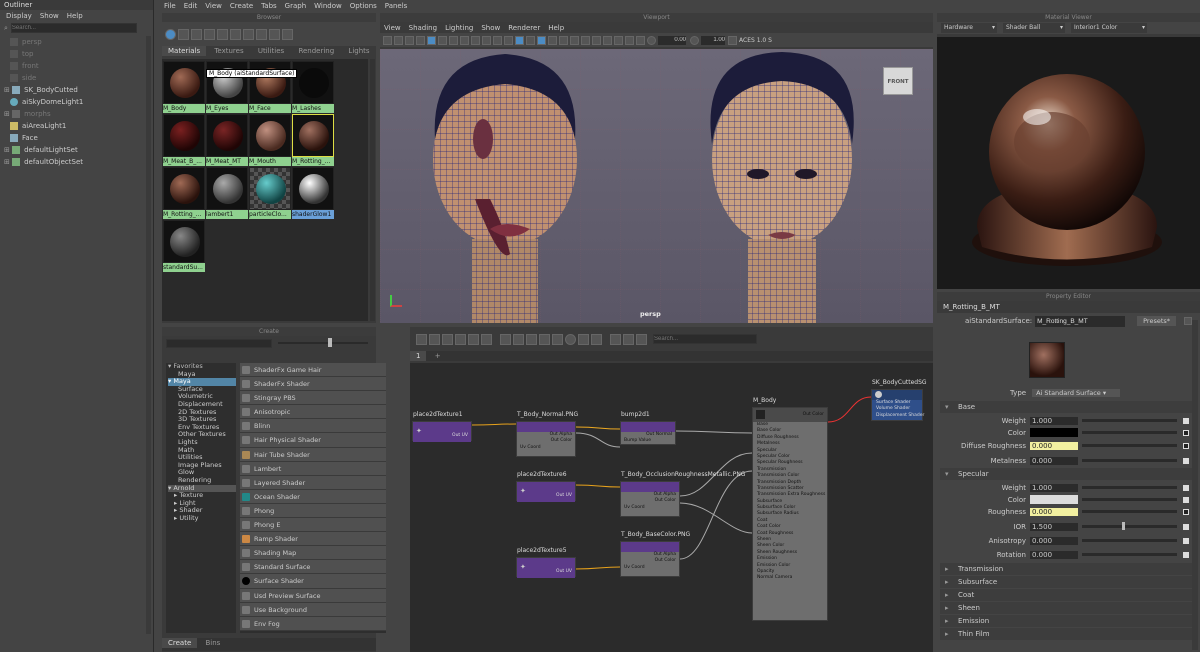  What do you see at coordinates (585, 40) in the screenshot?
I see `aa-icon` at bounding box center [585, 40].